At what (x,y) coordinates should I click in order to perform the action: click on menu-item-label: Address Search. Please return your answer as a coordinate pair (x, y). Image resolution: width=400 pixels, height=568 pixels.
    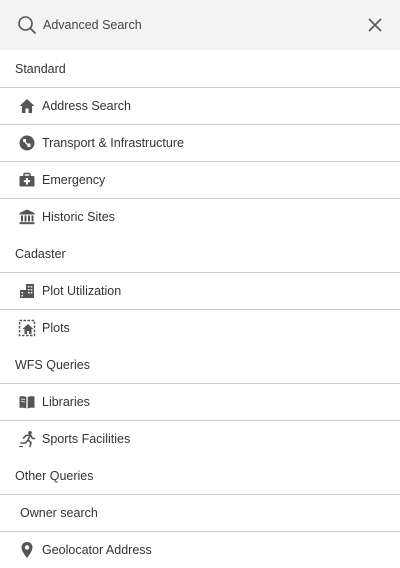
    Looking at the image, I should click on (86, 106).